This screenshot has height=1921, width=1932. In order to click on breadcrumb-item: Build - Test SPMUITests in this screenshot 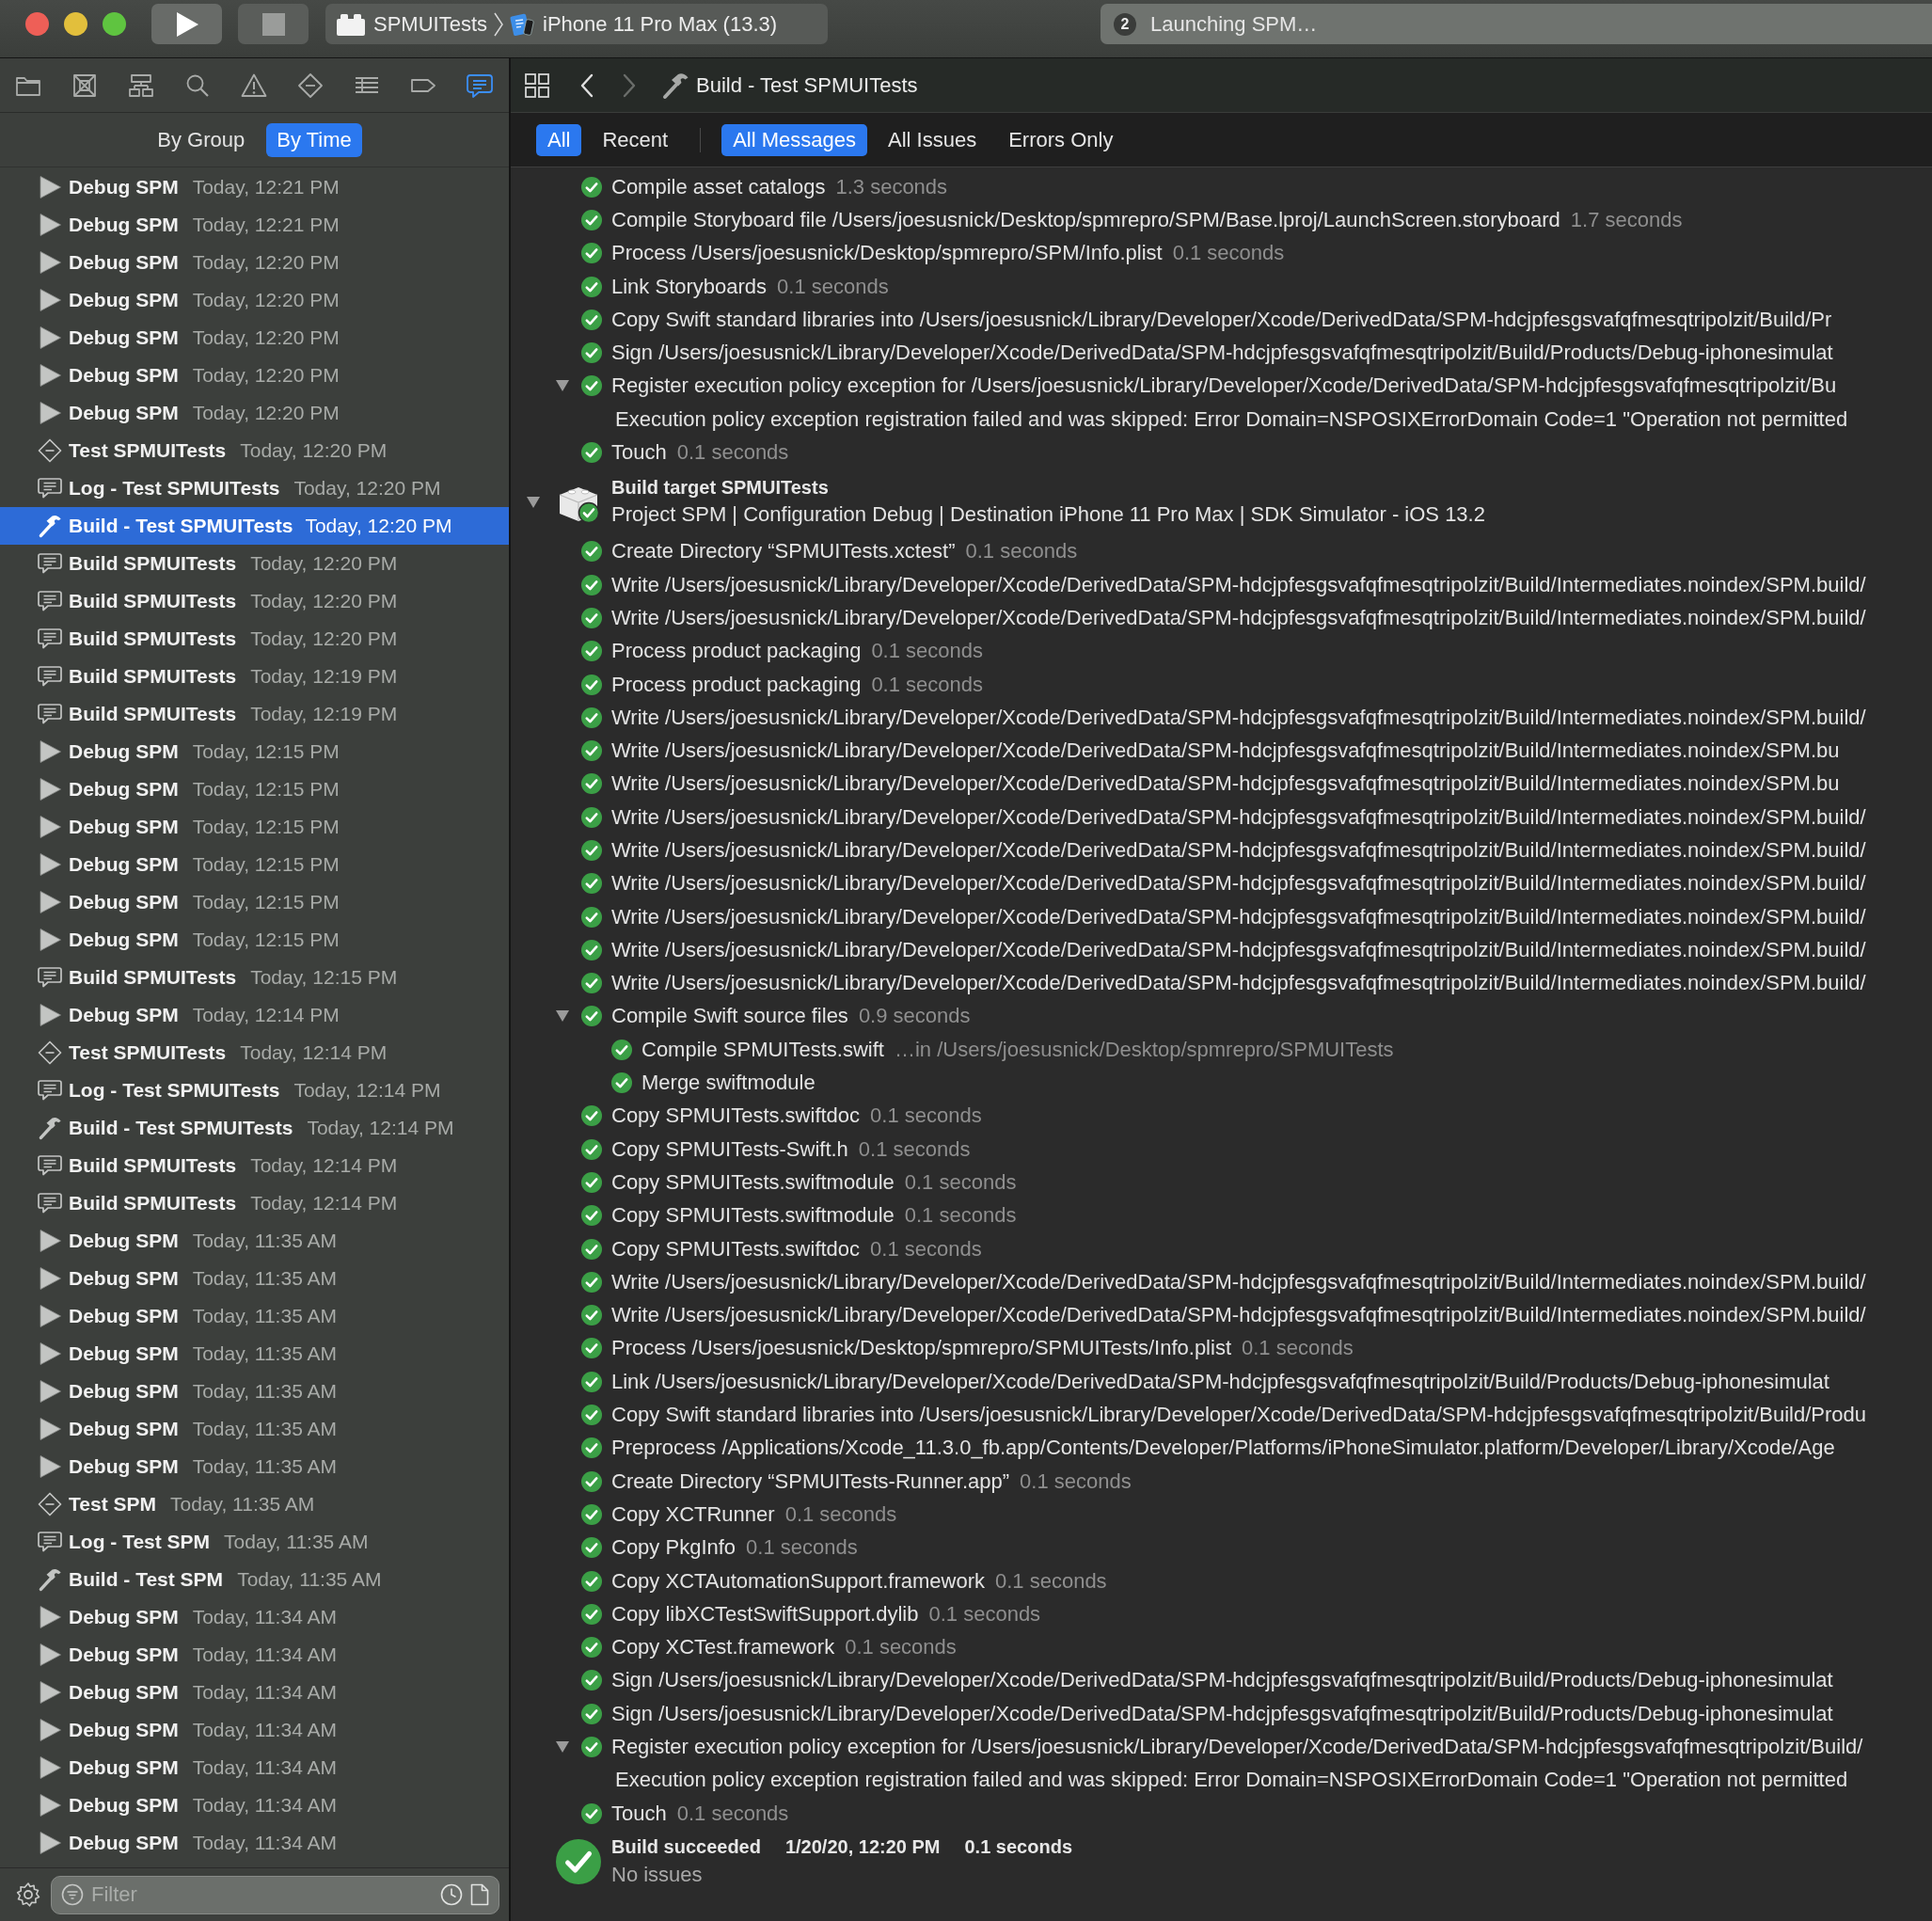, I will do `click(807, 85)`.